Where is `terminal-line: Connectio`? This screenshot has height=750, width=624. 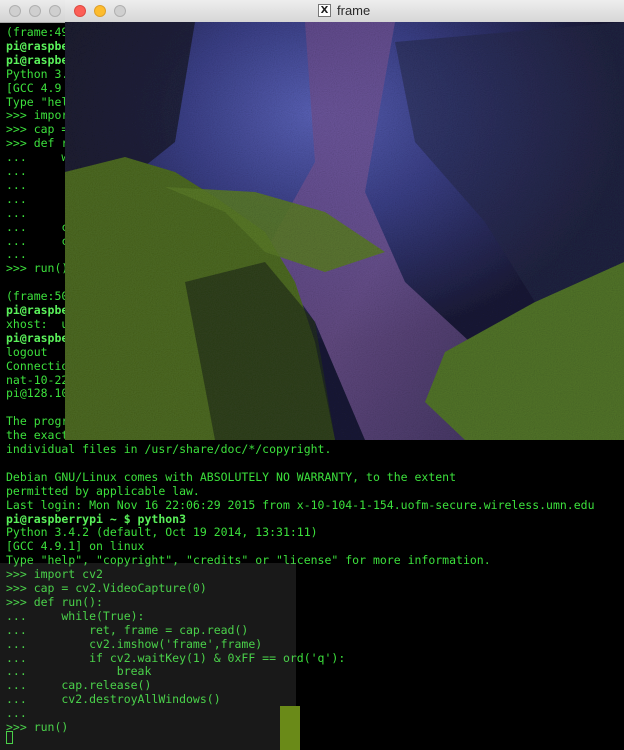 terminal-line: Connectio is located at coordinates (37, 365).